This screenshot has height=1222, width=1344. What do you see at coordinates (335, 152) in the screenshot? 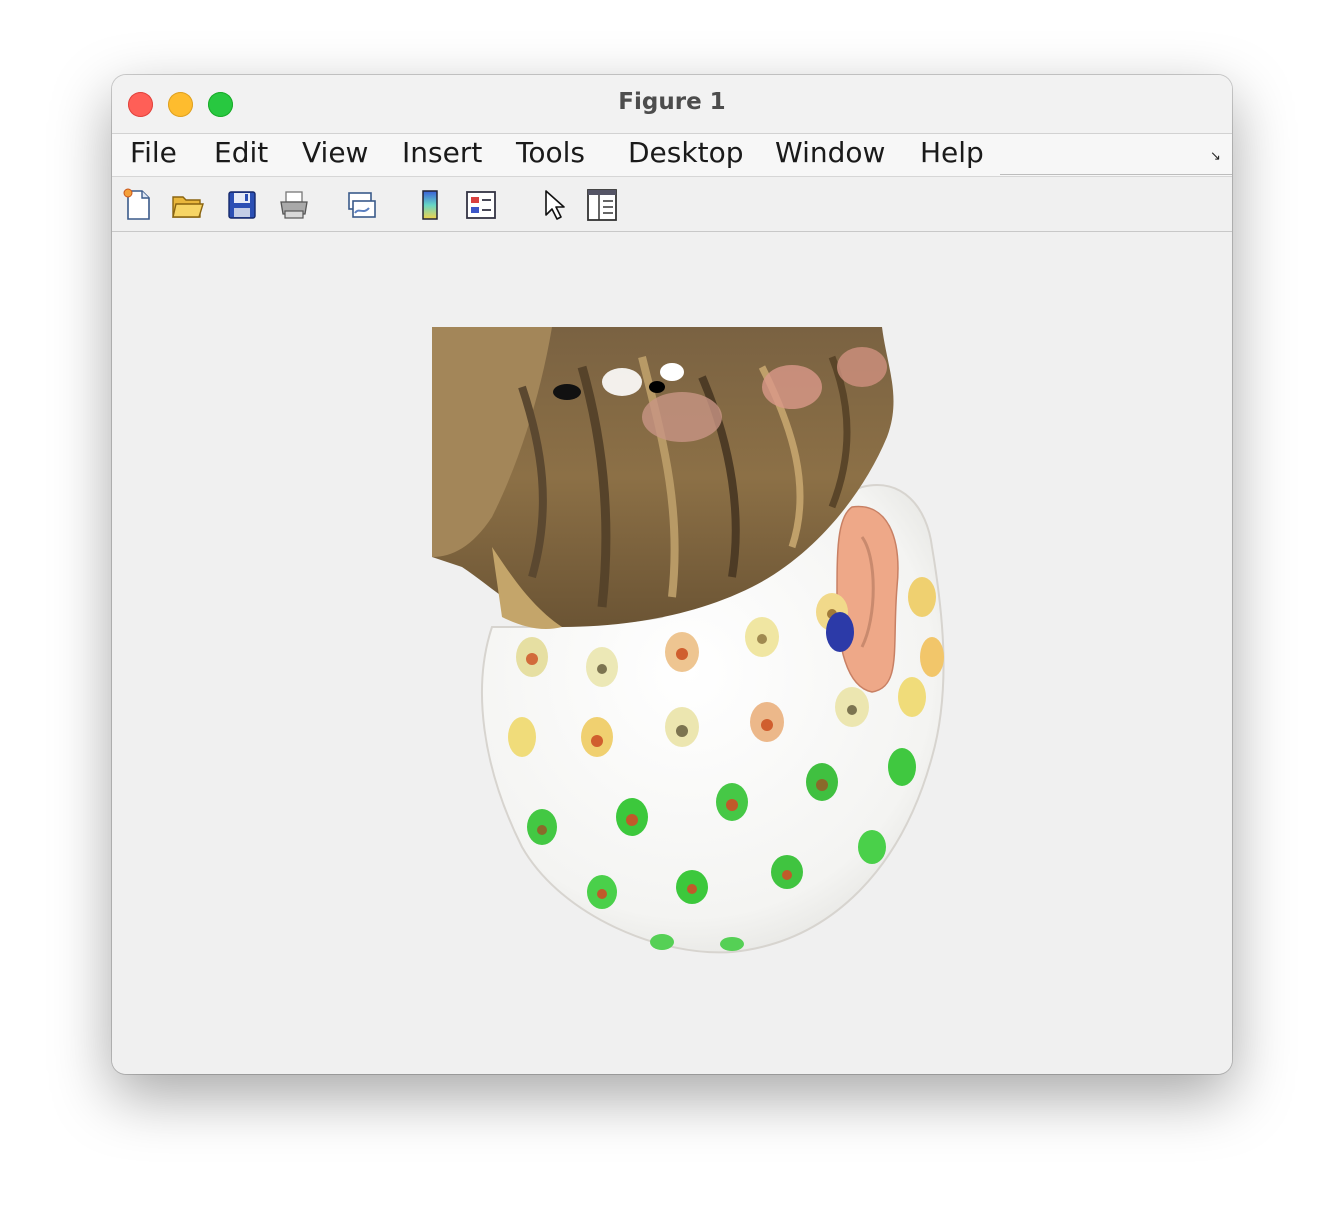
I see `menu-view: View` at bounding box center [335, 152].